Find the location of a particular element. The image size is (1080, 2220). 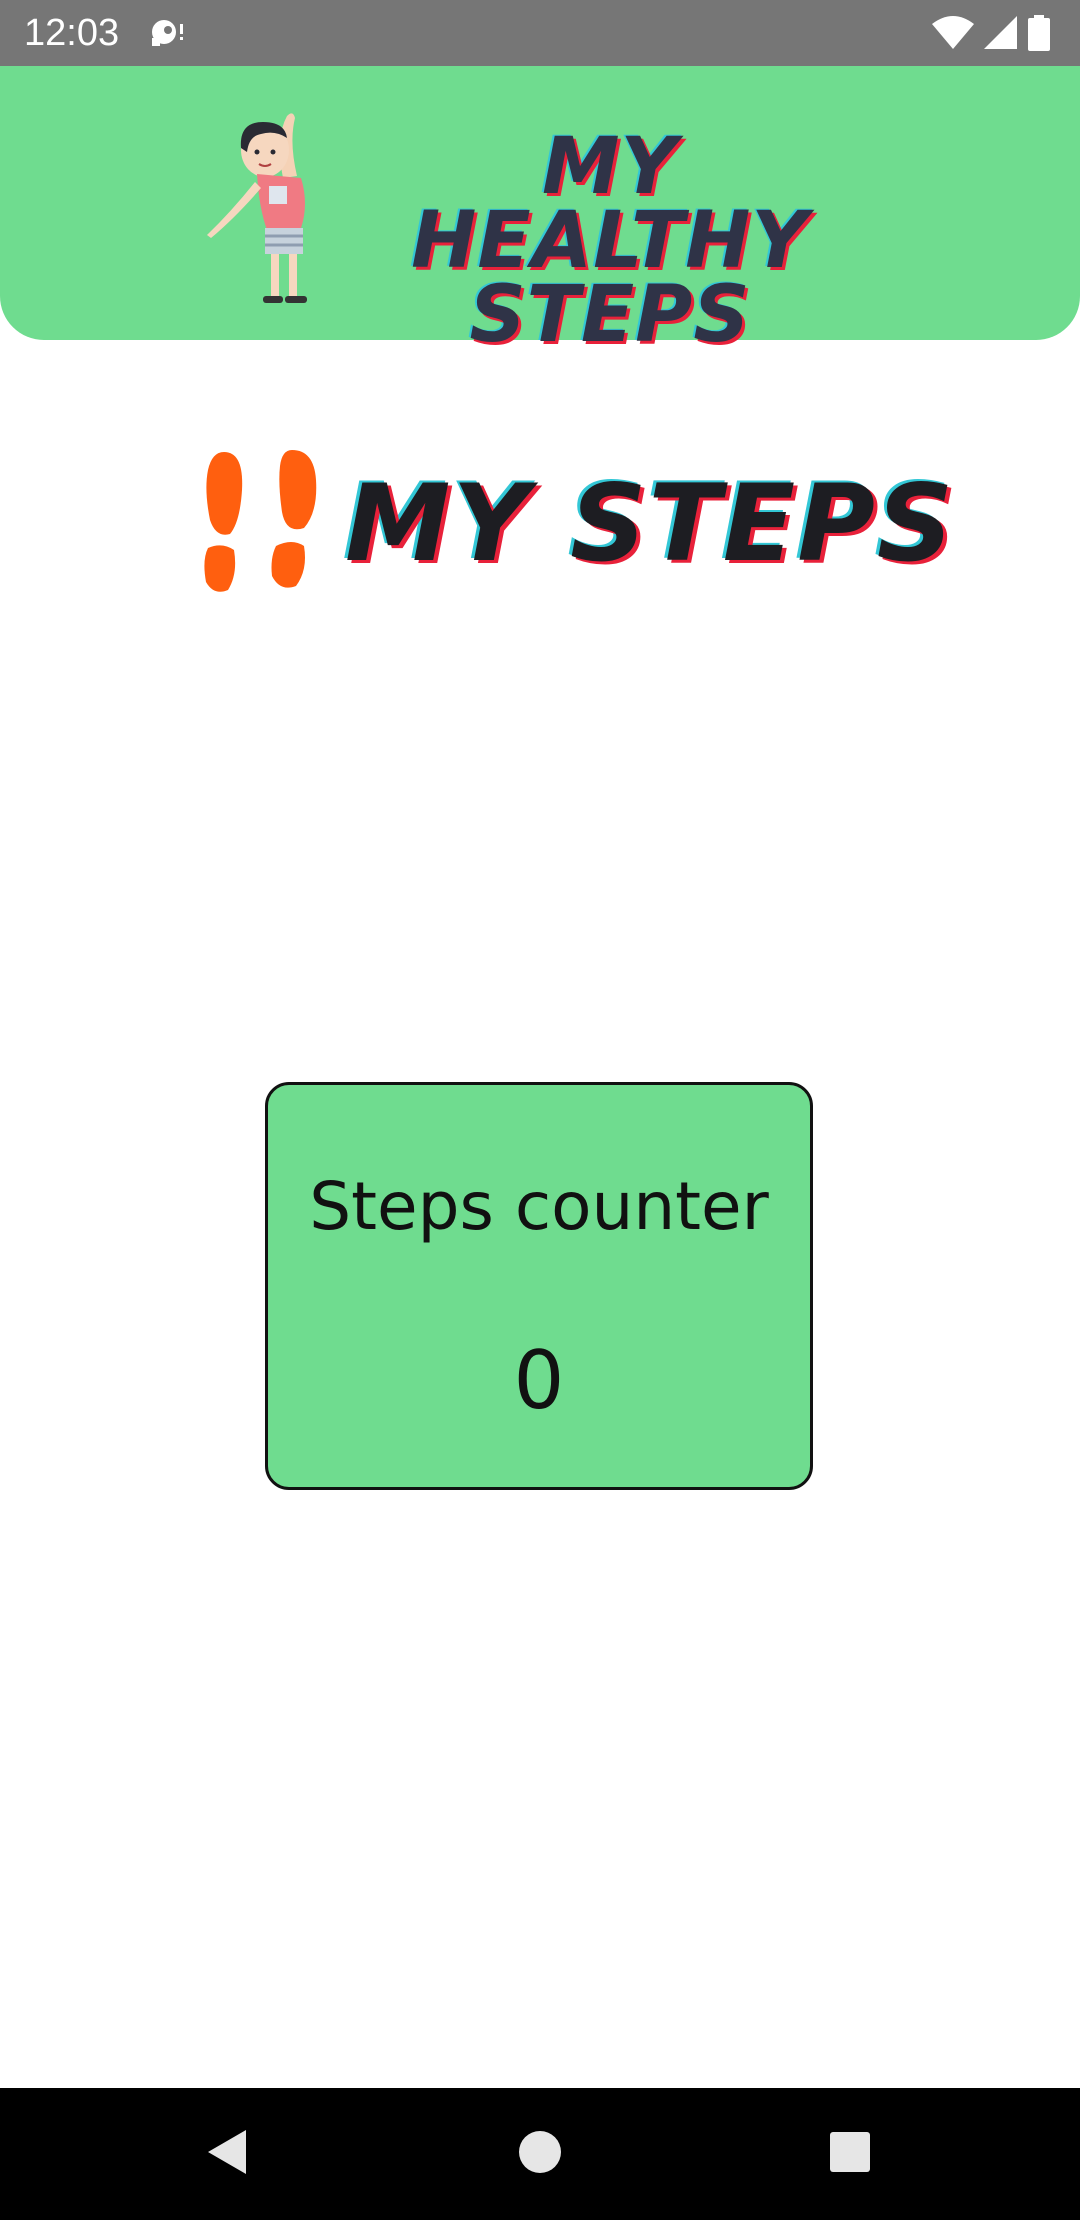

back-icon is located at coordinates (228, 2154).